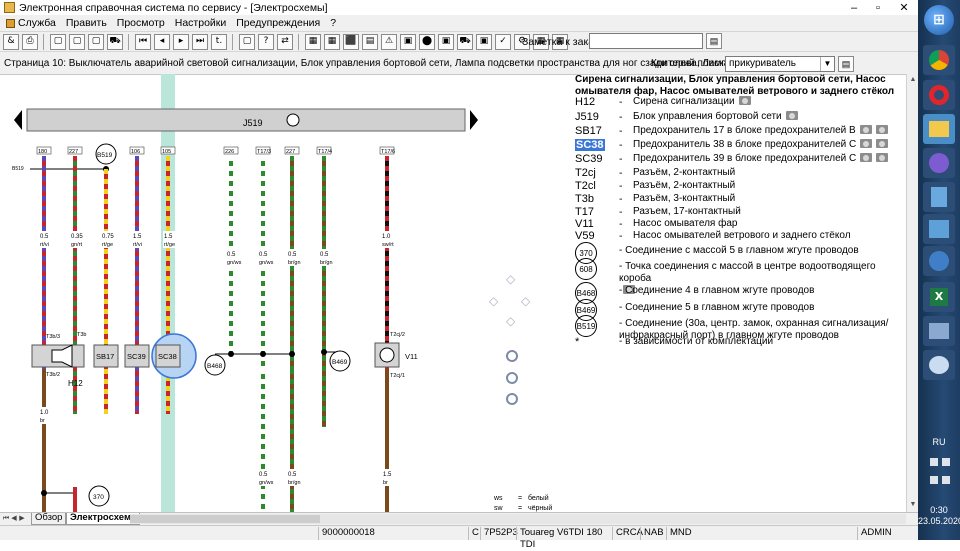  I want to click on tray-network-icon, so click(934, 480).